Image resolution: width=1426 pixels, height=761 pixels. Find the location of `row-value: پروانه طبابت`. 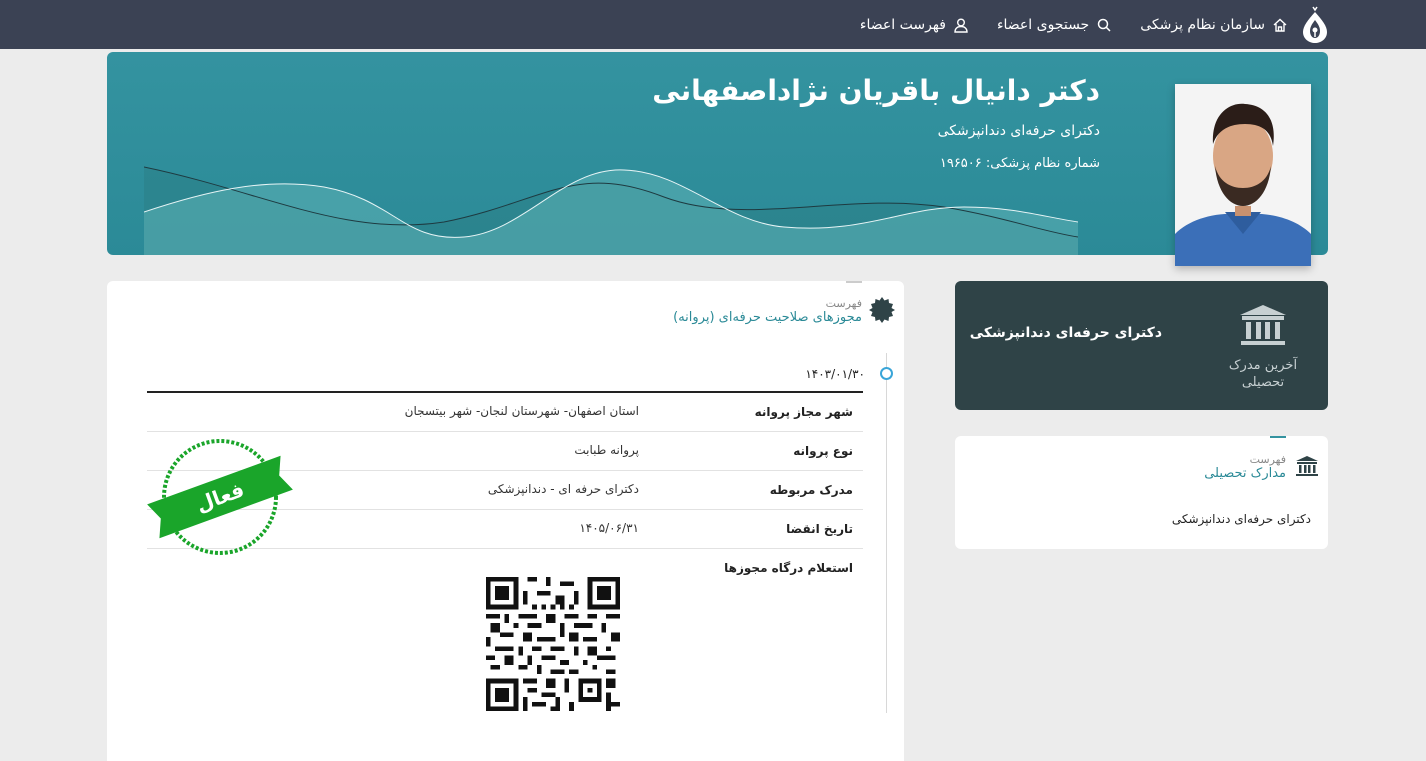

row-value: پروانه طبابت is located at coordinates (606, 450).